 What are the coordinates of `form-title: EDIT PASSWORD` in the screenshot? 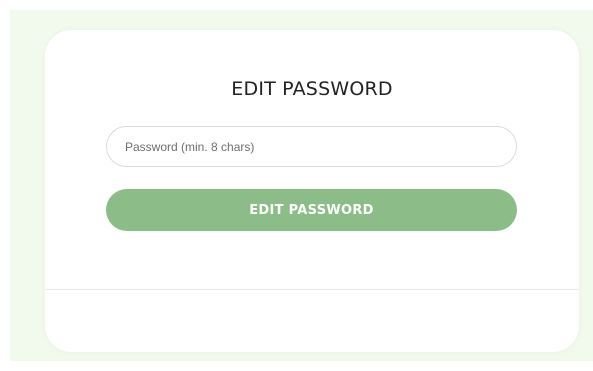 It's located at (312, 89).